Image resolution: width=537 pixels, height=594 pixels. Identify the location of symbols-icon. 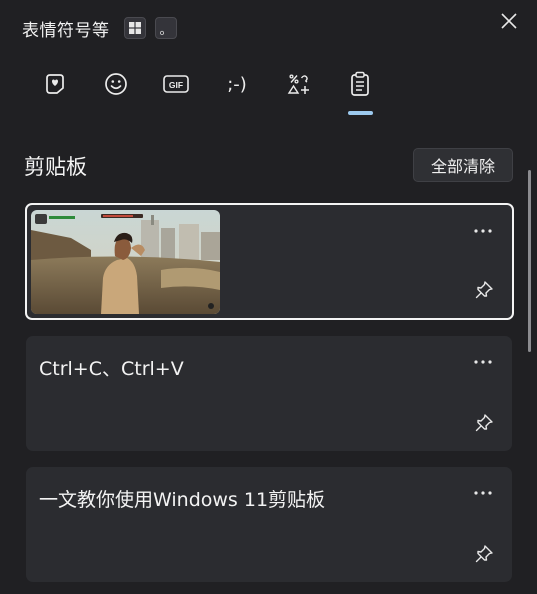
(298, 84).